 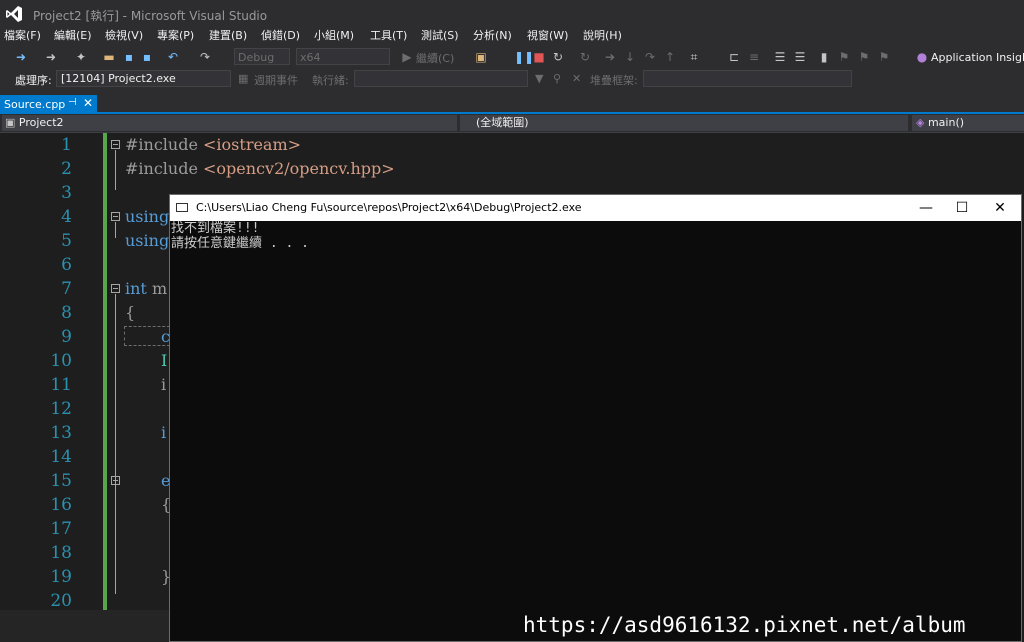 What do you see at coordinates (147, 57) in the screenshot?
I see `save-all-icon: ▪` at bounding box center [147, 57].